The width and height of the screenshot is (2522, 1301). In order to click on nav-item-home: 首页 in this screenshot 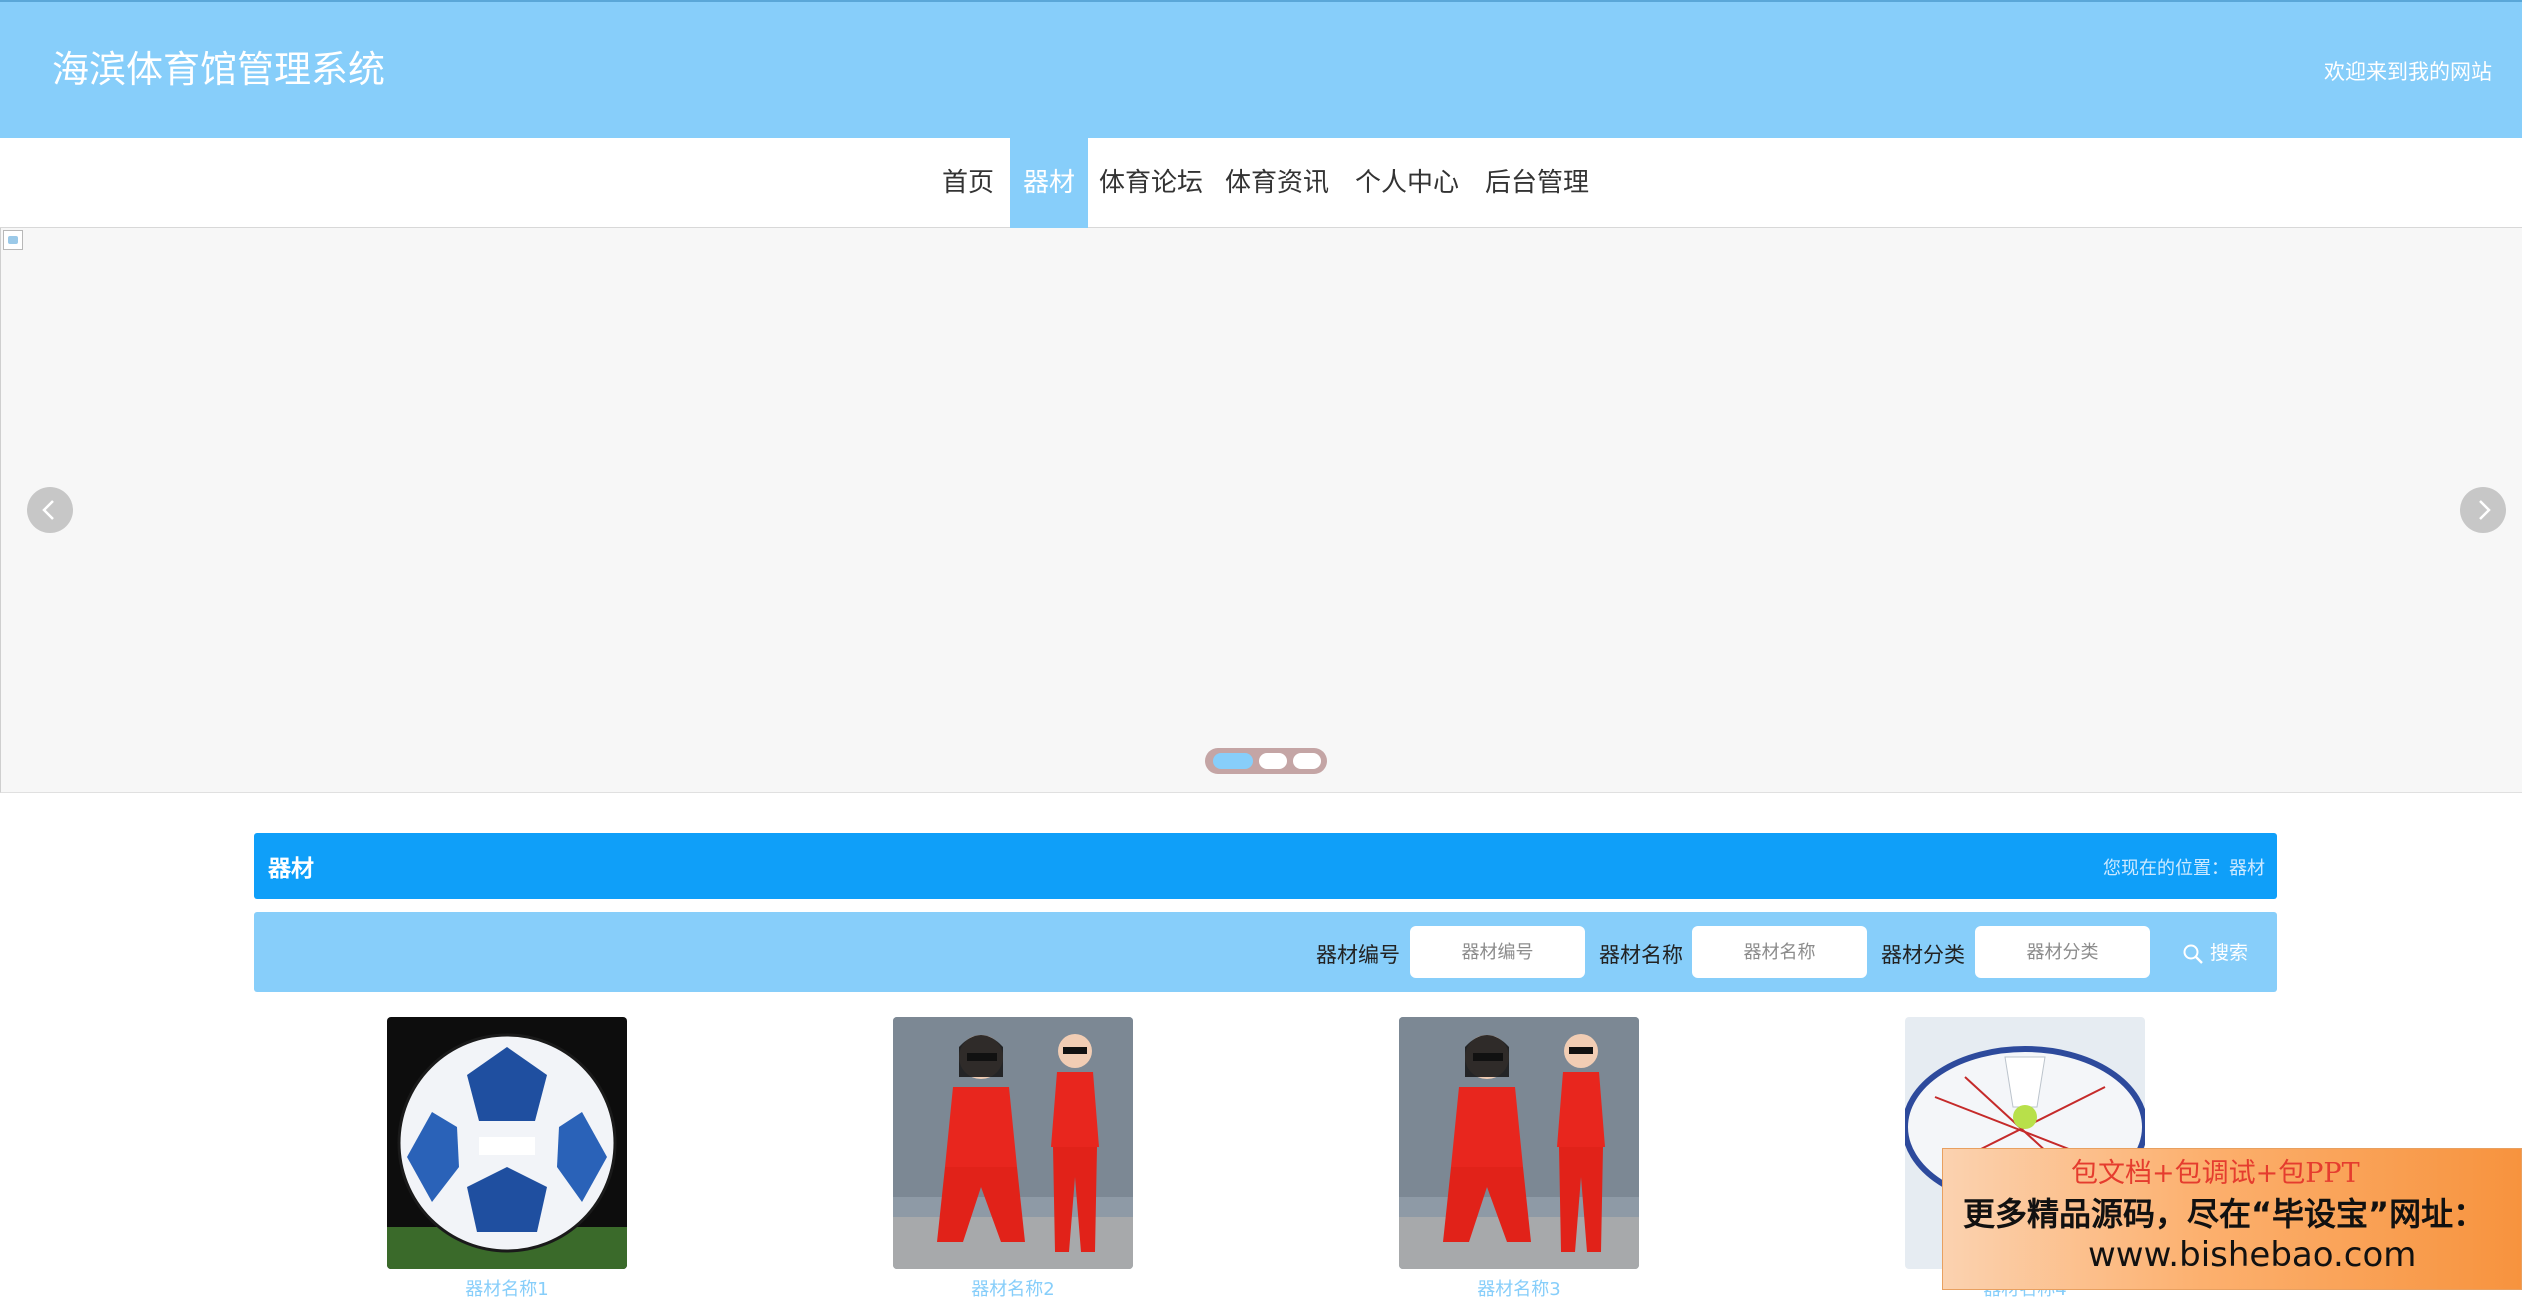, I will do `click(968, 183)`.